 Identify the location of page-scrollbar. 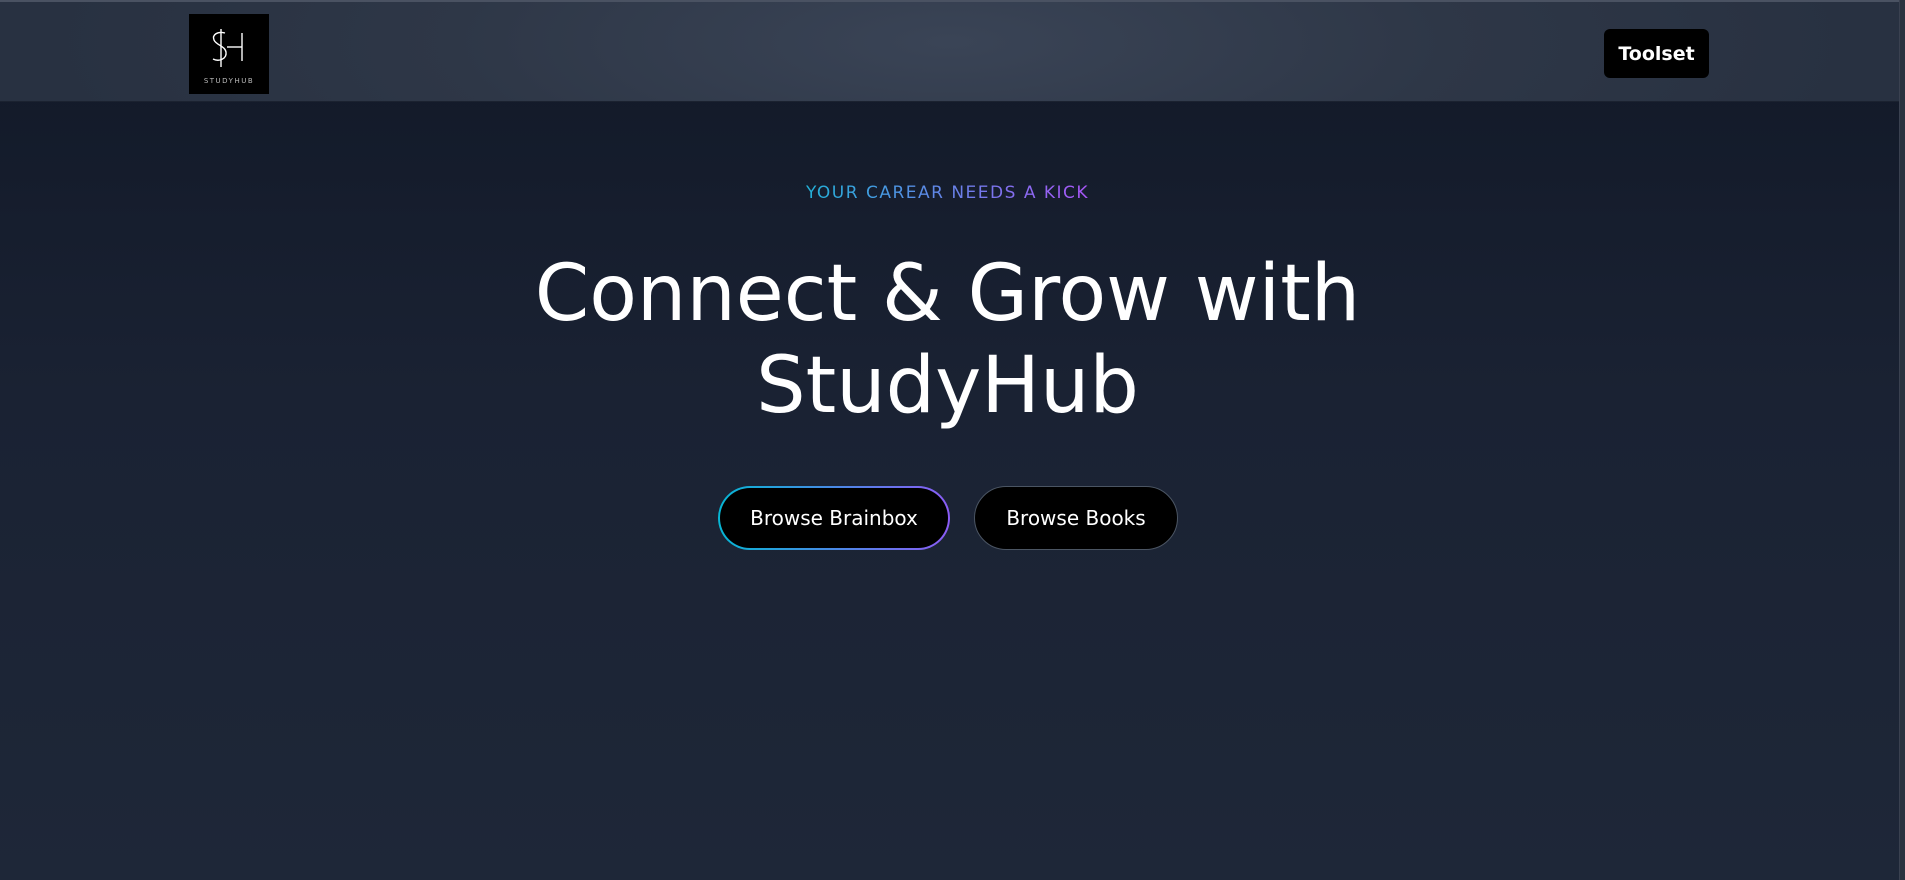
(1902, 440).